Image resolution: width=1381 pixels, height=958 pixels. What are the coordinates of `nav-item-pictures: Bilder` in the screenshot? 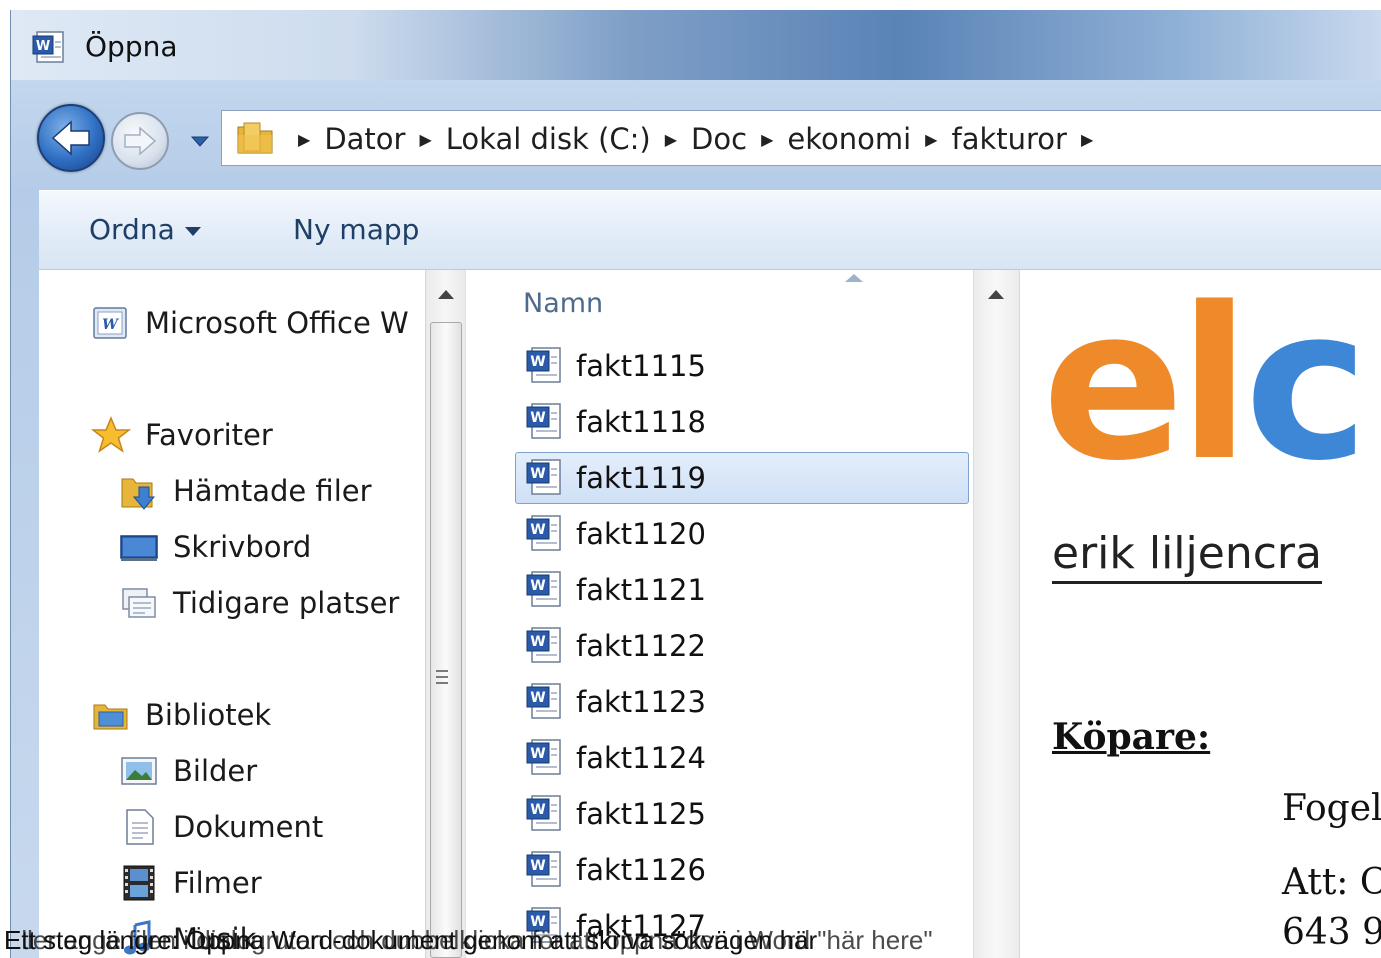 It's located at (188, 771).